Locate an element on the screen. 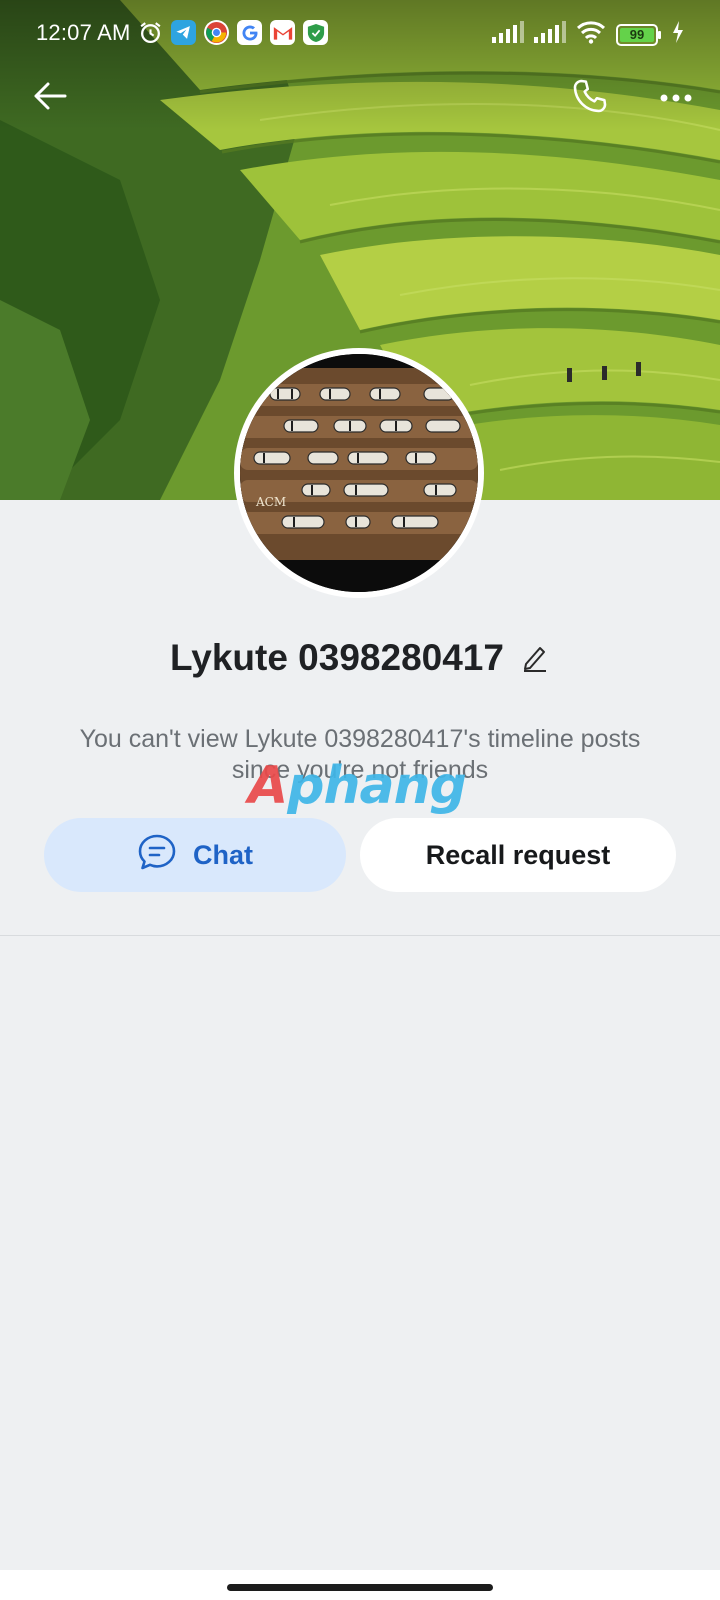 This screenshot has height=1600, width=720. status-time: 12:07 AM is located at coordinates (83, 32).